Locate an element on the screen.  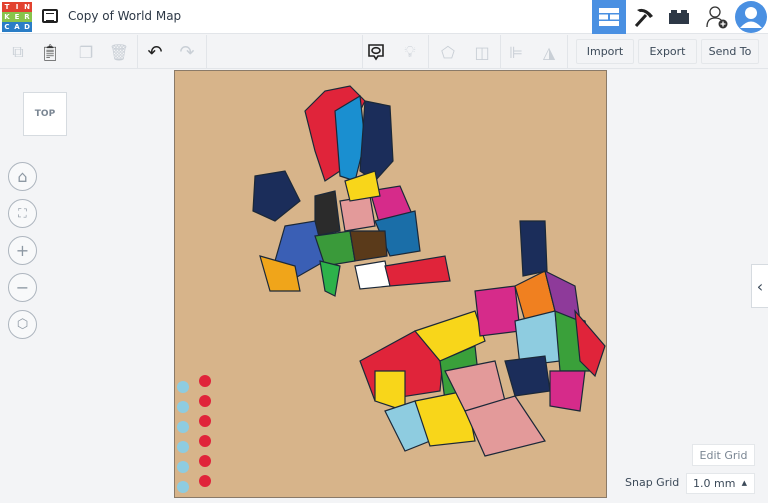
delete-icon: 🗑︎ is located at coordinates (119, 52).